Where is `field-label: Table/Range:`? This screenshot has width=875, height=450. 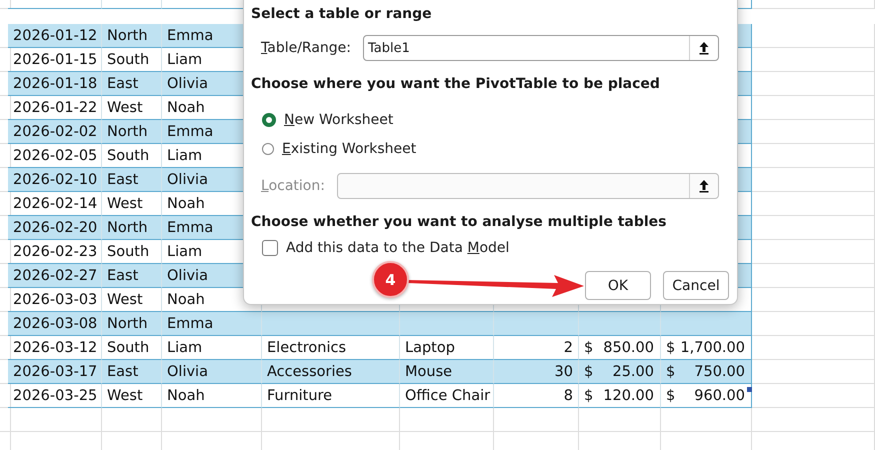
field-label: Table/Range: is located at coordinates (306, 48).